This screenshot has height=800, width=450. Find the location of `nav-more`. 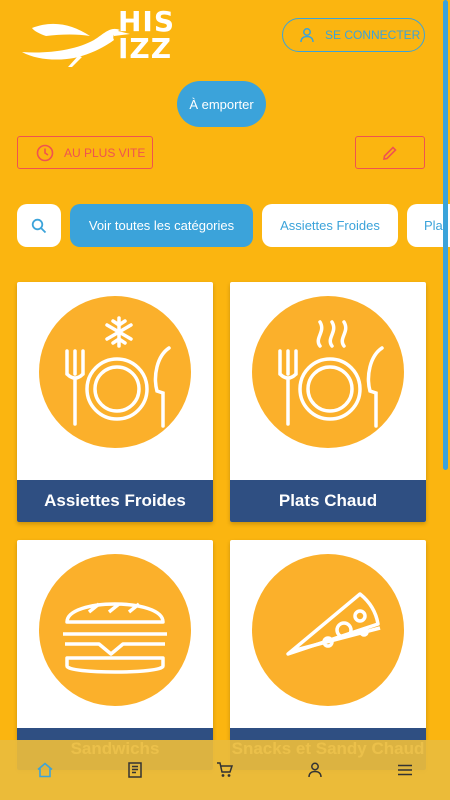

nav-more is located at coordinates (405, 770).